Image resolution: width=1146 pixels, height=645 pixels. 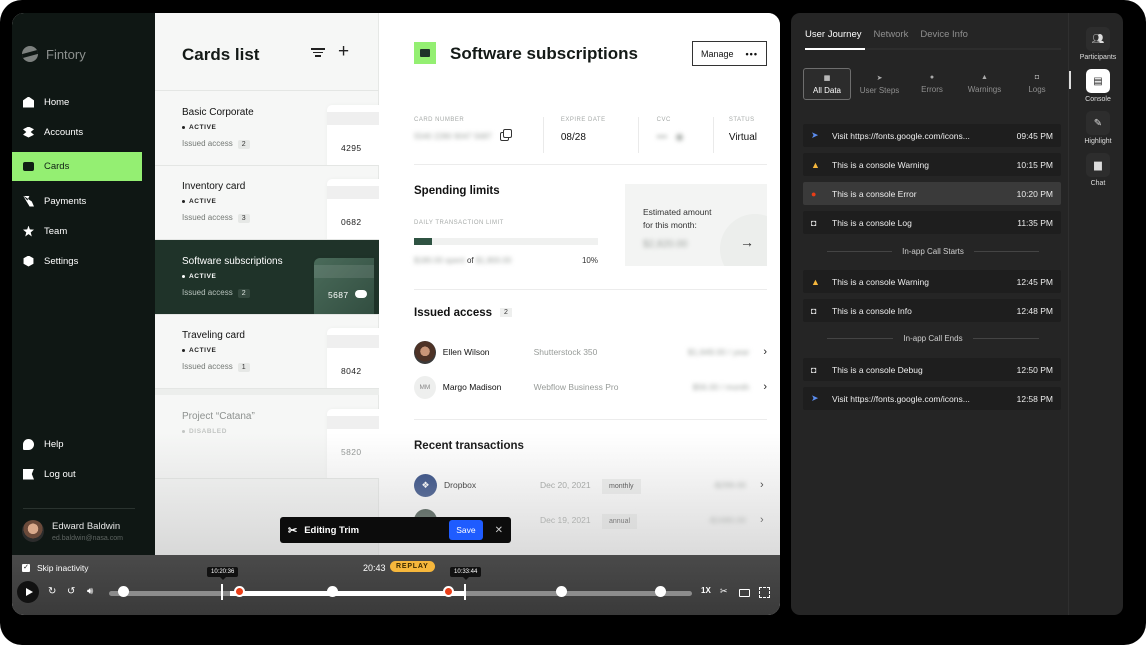 What do you see at coordinates (932, 281) in the screenshot?
I see `event-row: ▲ This is a console Warning 12:45 PM` at bounding box center [932, 281].